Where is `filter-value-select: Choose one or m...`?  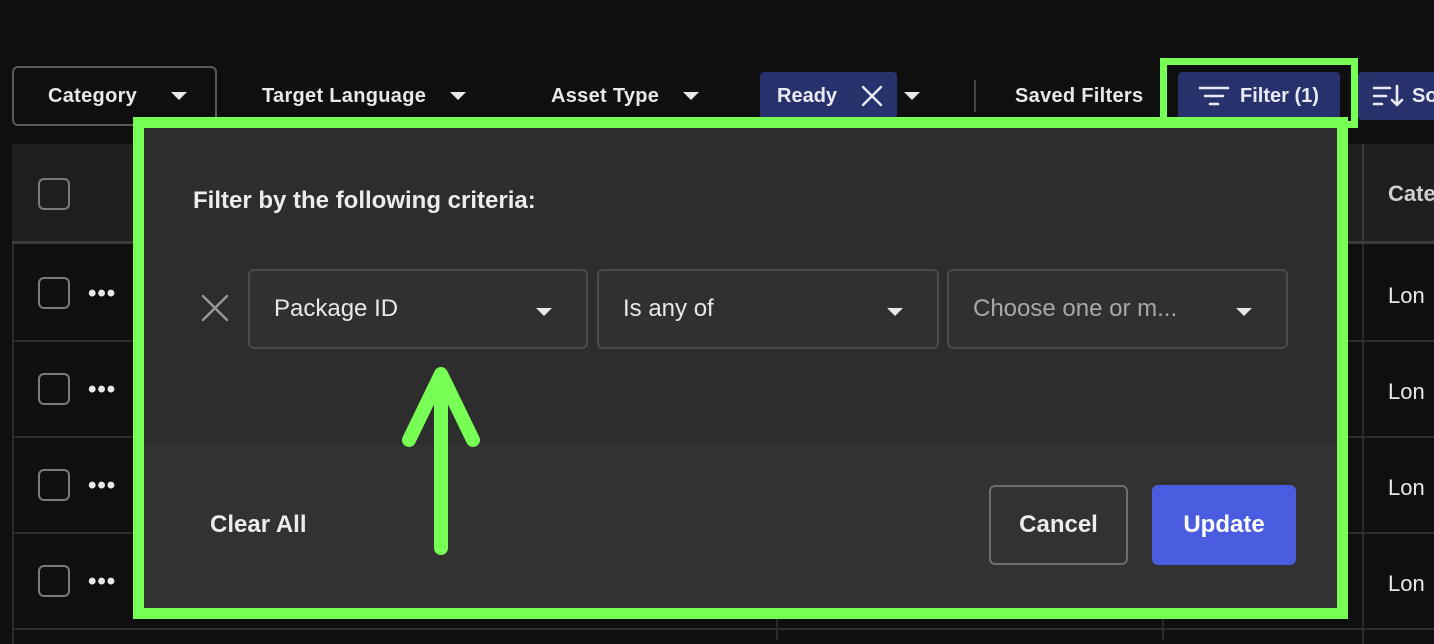
filter-value-select: Choose one or m... is located at coordinates (1117, 309).